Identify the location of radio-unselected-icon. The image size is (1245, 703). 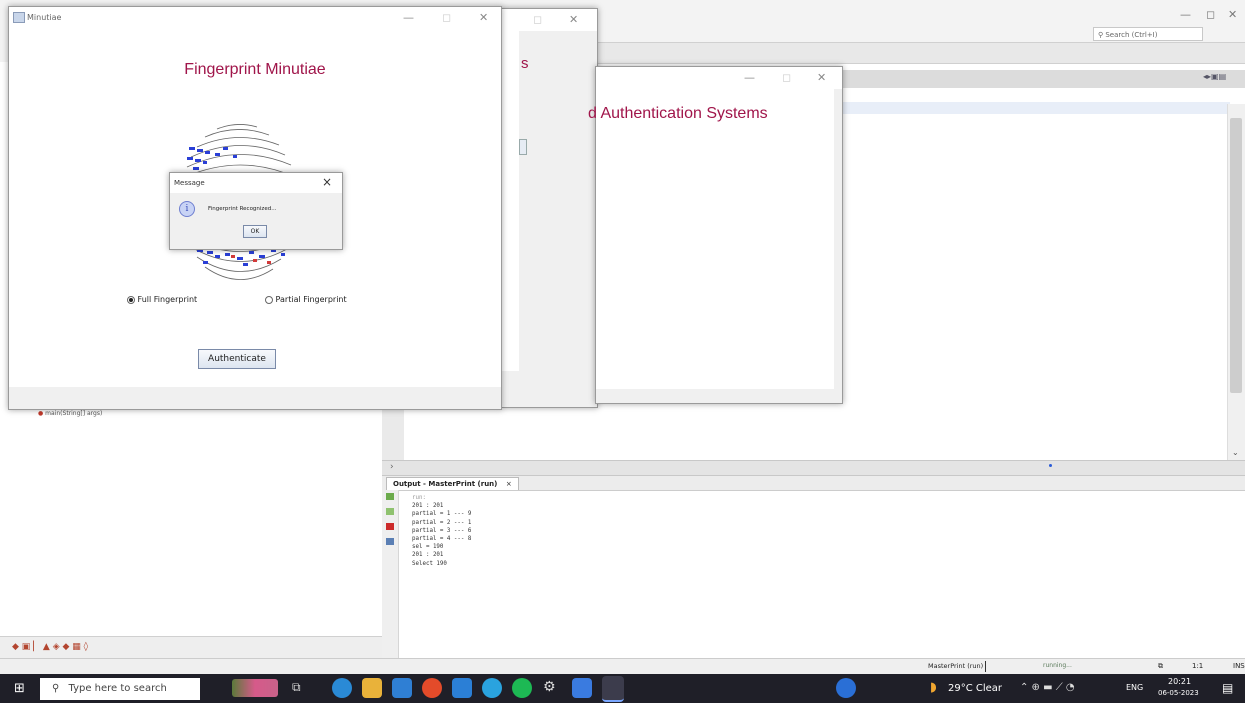
(269, 299).